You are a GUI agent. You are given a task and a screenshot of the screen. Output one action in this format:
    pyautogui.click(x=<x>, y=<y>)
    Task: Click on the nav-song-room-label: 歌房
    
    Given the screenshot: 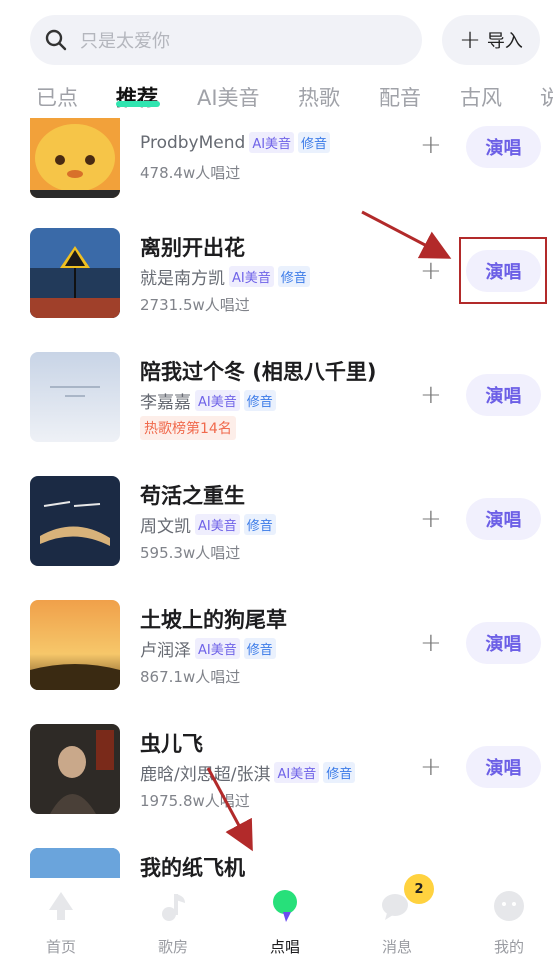 What is the action you would take?
    pyautogui.click(x=172, y=947)
    